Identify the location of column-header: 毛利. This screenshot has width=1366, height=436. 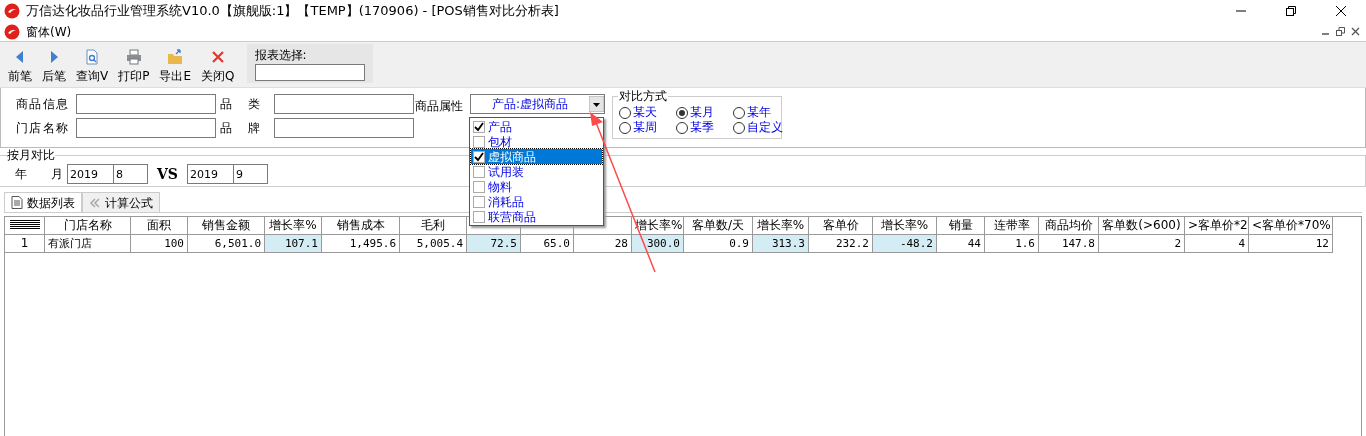
(433, 226).